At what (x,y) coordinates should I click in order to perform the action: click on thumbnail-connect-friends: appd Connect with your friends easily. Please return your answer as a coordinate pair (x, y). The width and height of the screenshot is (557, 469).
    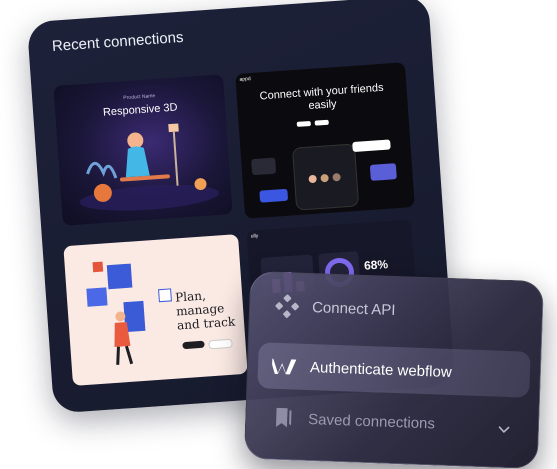
    Looking at the image, I should click on (325, 140).